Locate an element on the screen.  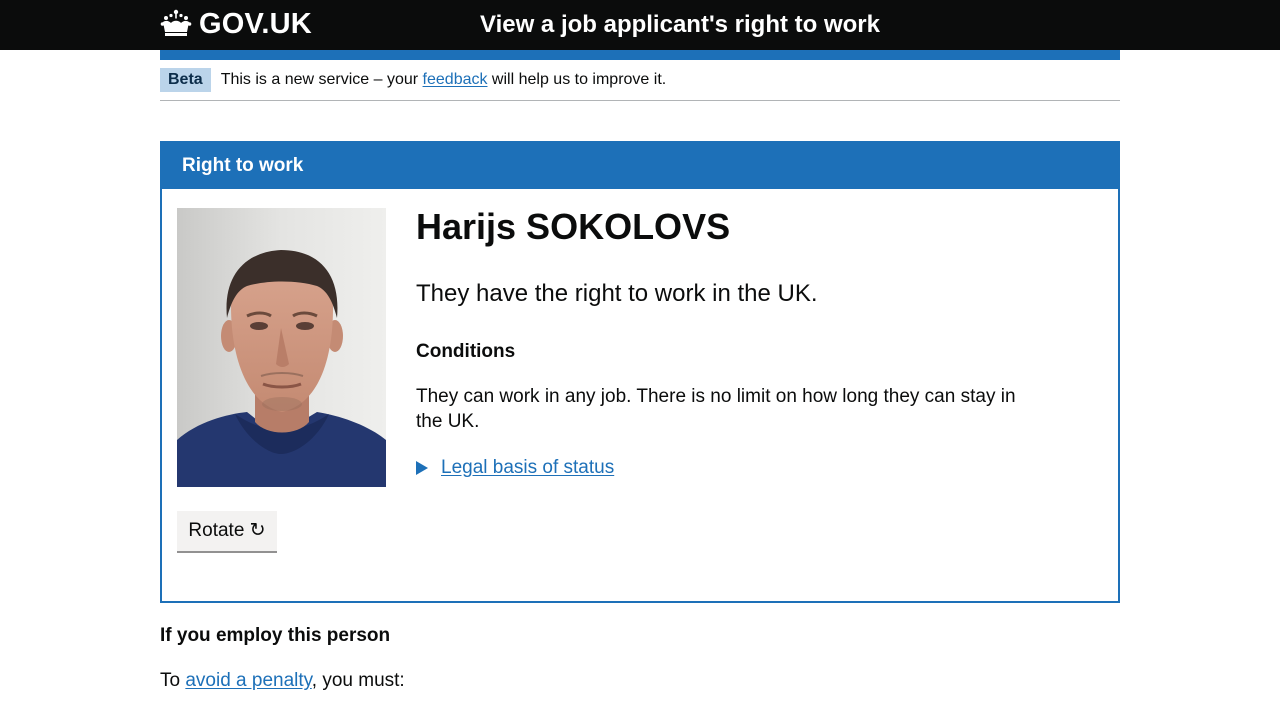
triangle-right-icon is located at coordinates (422, 467).